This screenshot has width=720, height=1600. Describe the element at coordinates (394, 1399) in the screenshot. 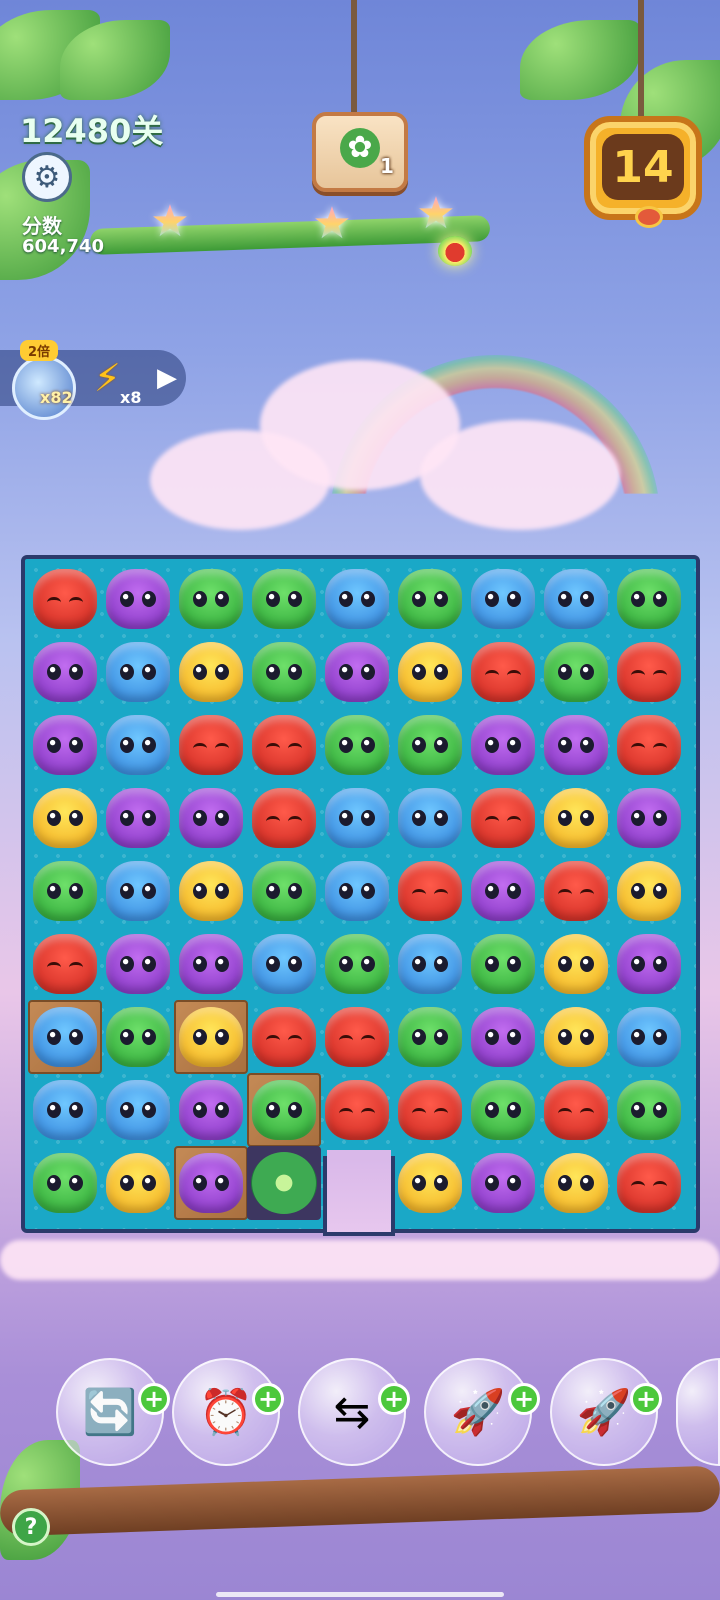

I see `add-swap-button: +` at that location.